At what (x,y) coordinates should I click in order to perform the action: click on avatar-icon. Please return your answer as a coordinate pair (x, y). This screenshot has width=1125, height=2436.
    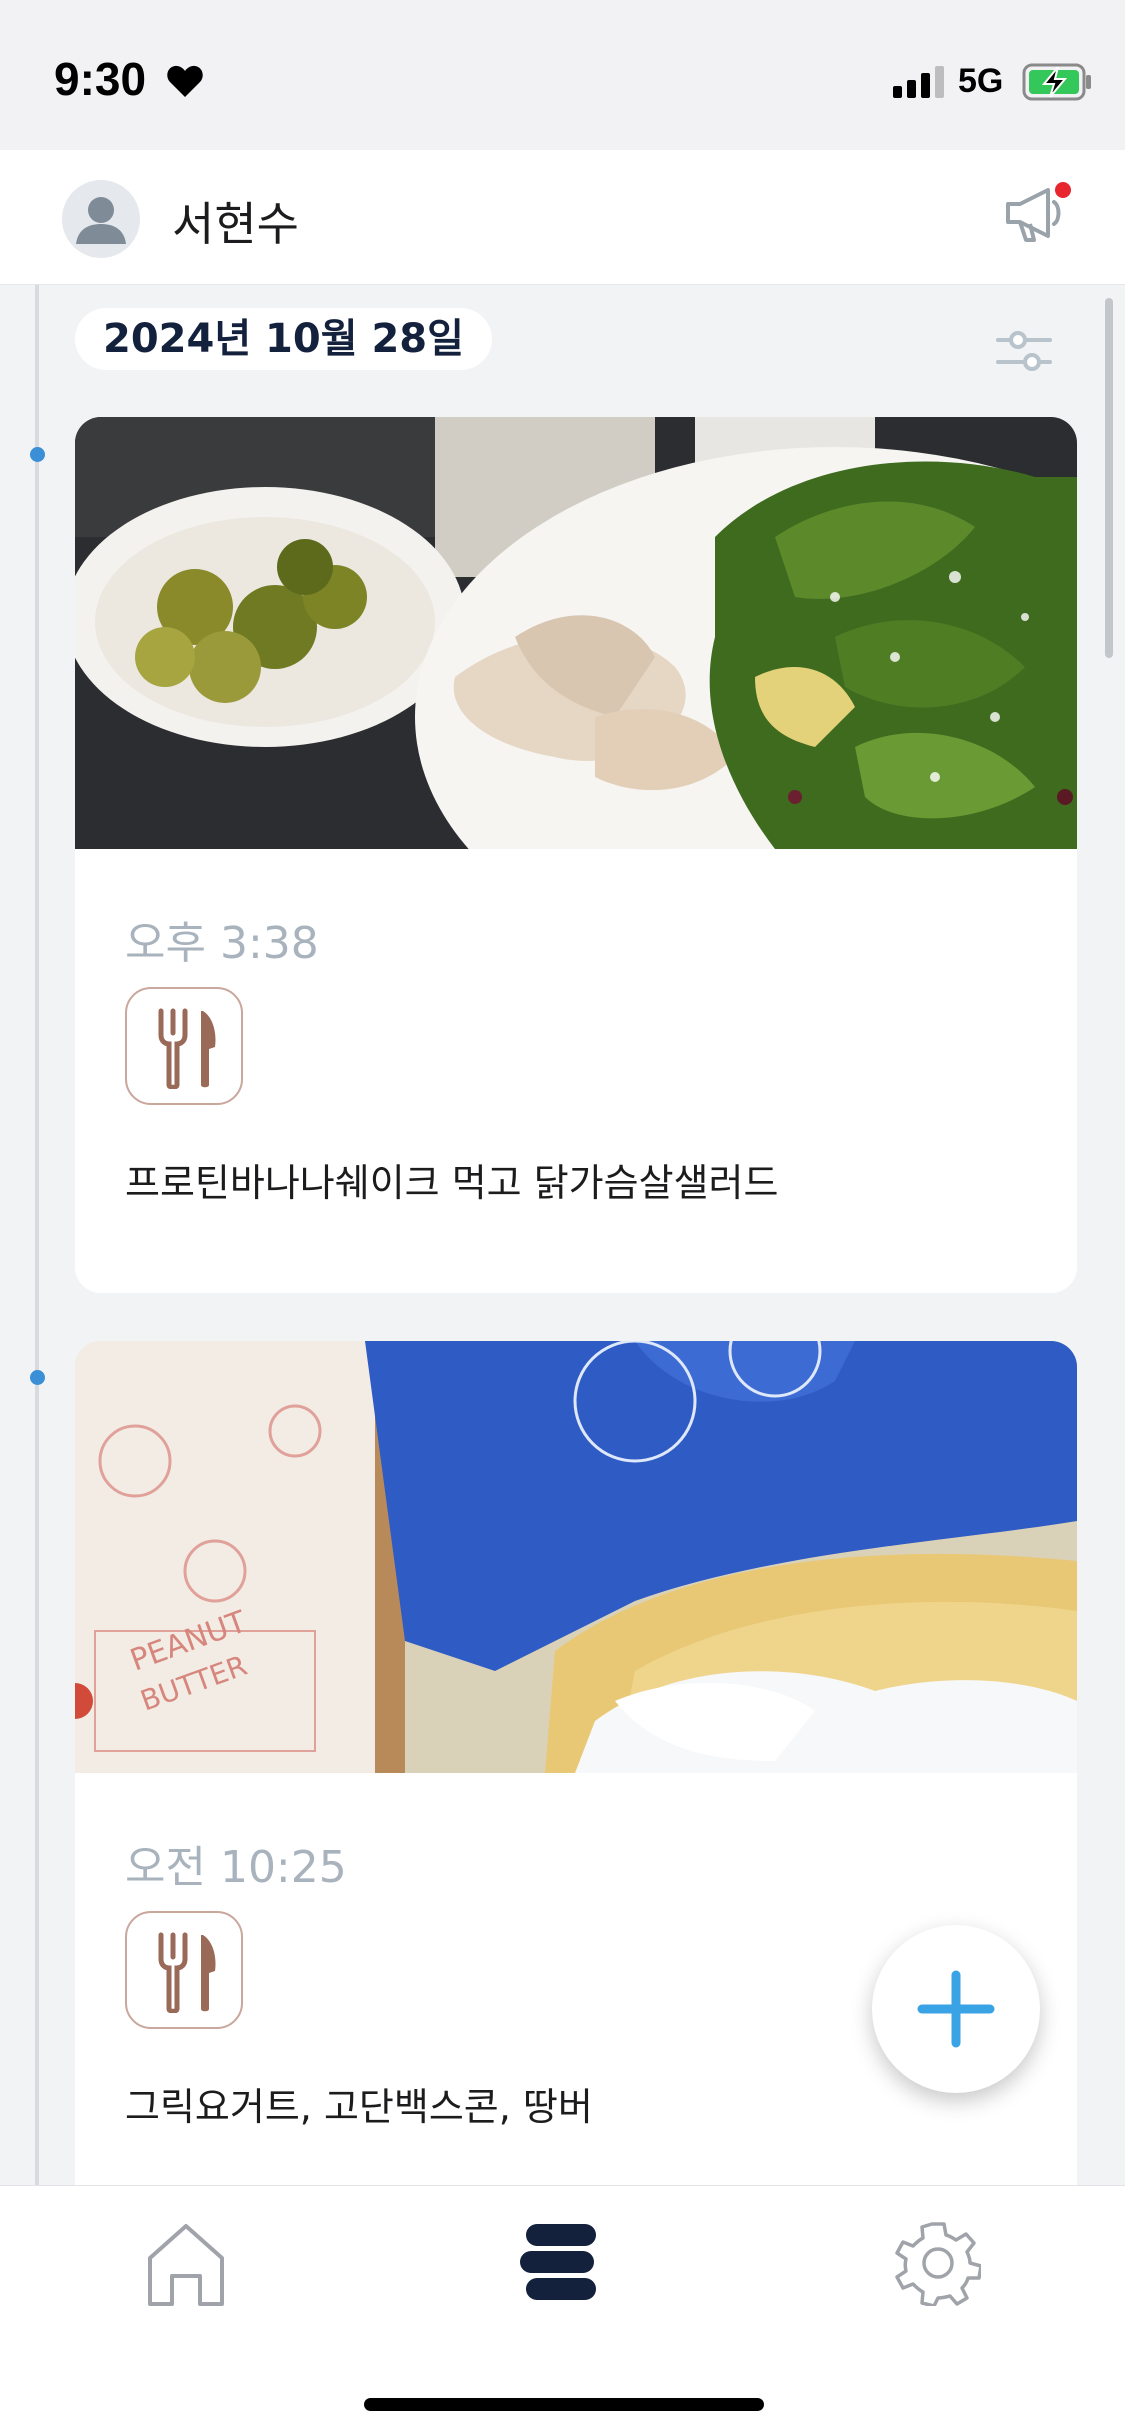
    Looking at the image, I should click on (101, 220).